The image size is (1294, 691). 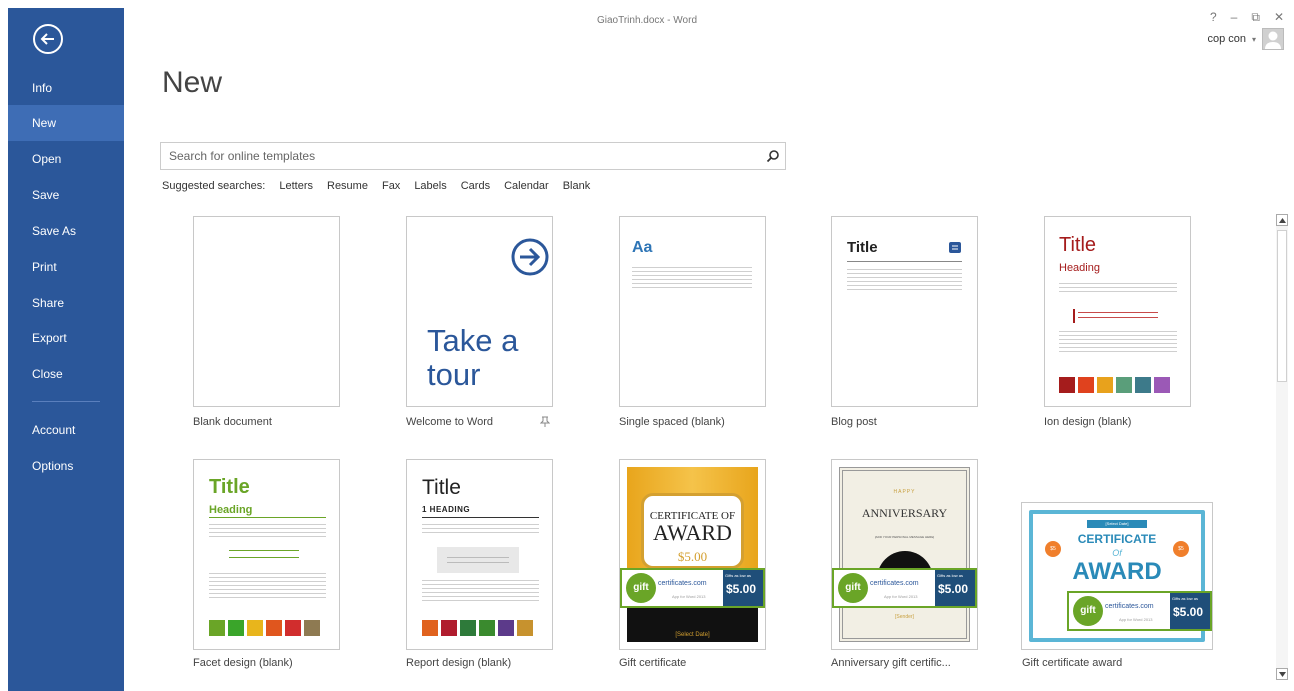 I want to click on tour-text-1: Take a, so click(x=473, y=340).